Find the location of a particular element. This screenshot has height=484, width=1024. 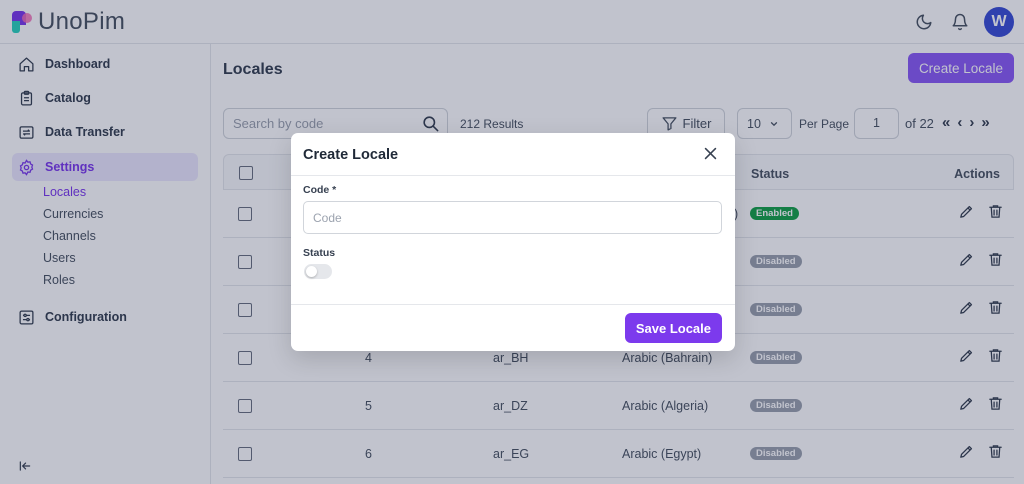

code-field is located at coordinates (512, 217).